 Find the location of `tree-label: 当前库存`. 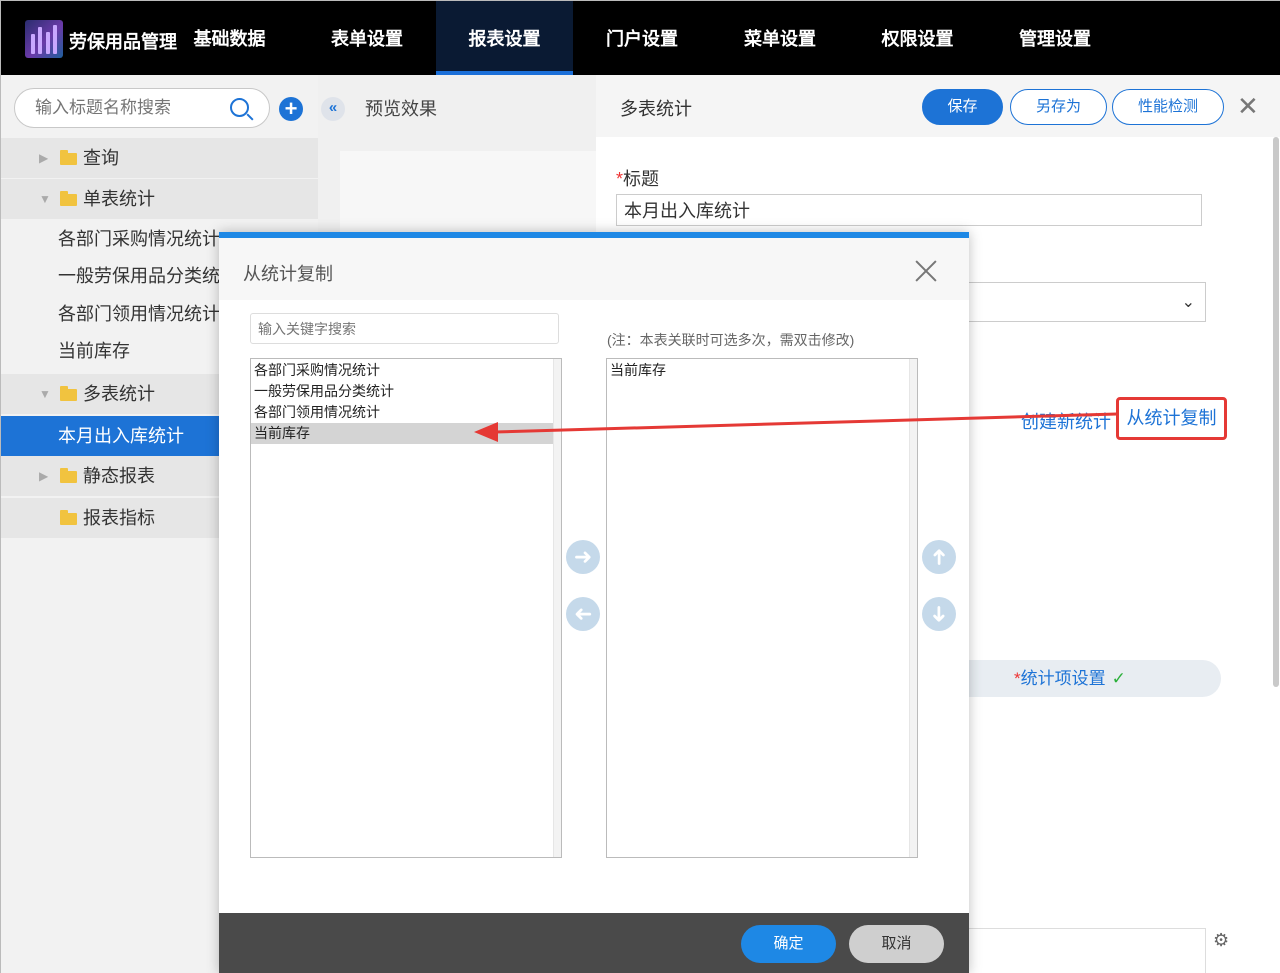

tree-label: 当前库存 is located at coordinates (94, 351).